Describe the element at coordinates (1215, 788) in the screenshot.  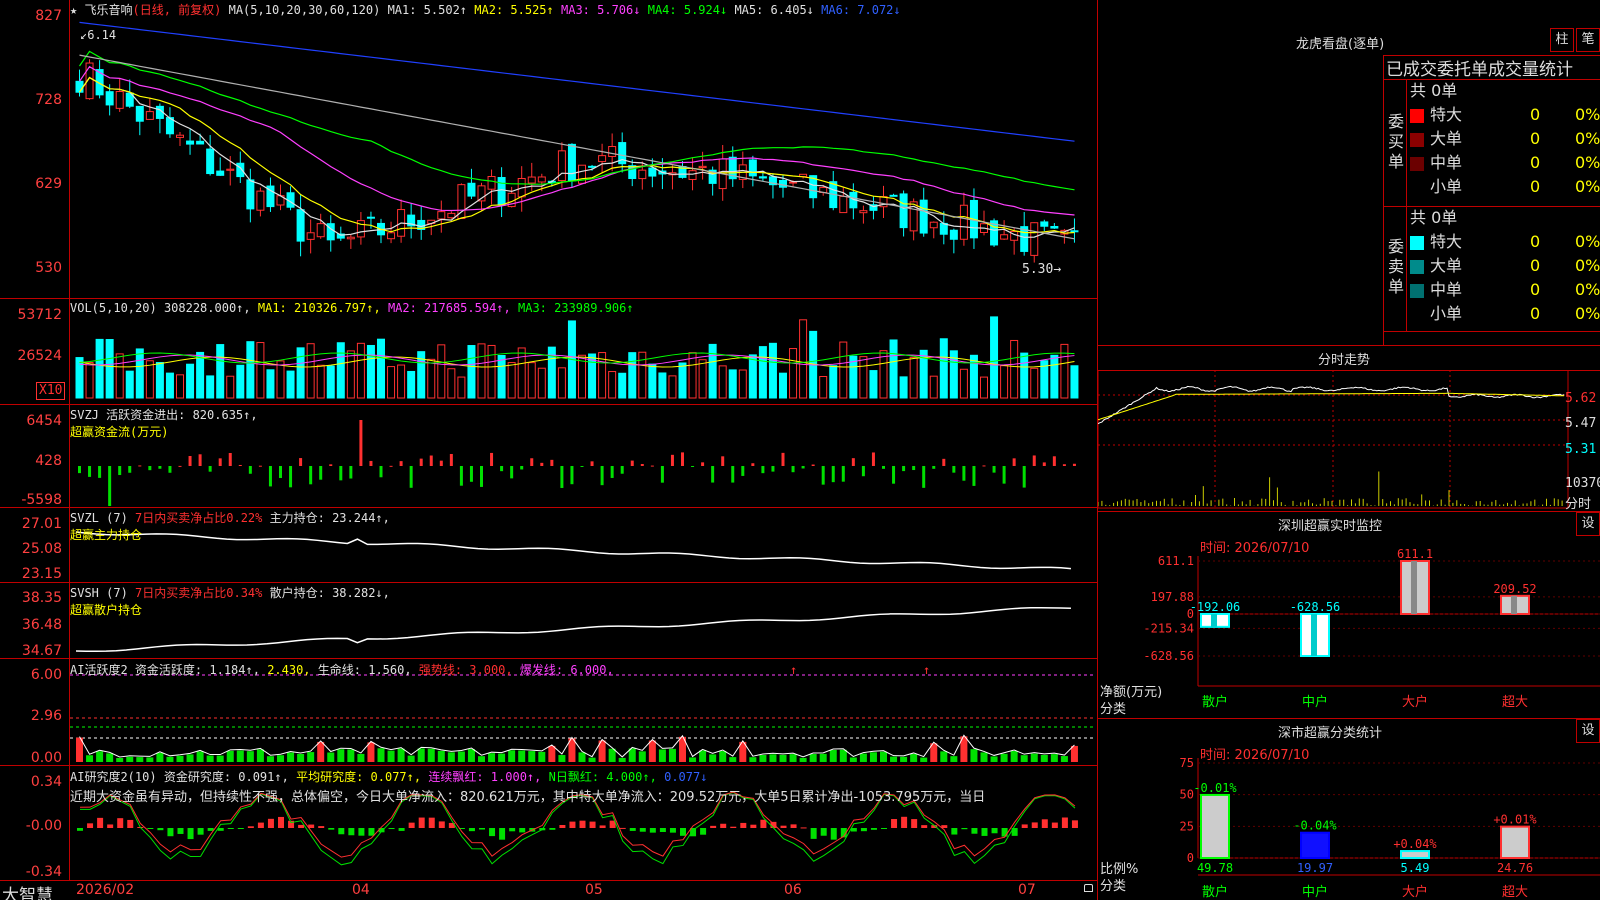
I see `sz-class-change-label: -0.01%` at that location.